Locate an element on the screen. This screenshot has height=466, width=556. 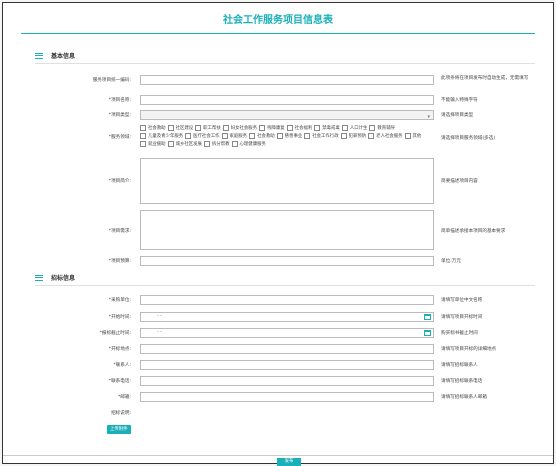
field-option: 老人社会服务 is located at coordinates (385, 136).